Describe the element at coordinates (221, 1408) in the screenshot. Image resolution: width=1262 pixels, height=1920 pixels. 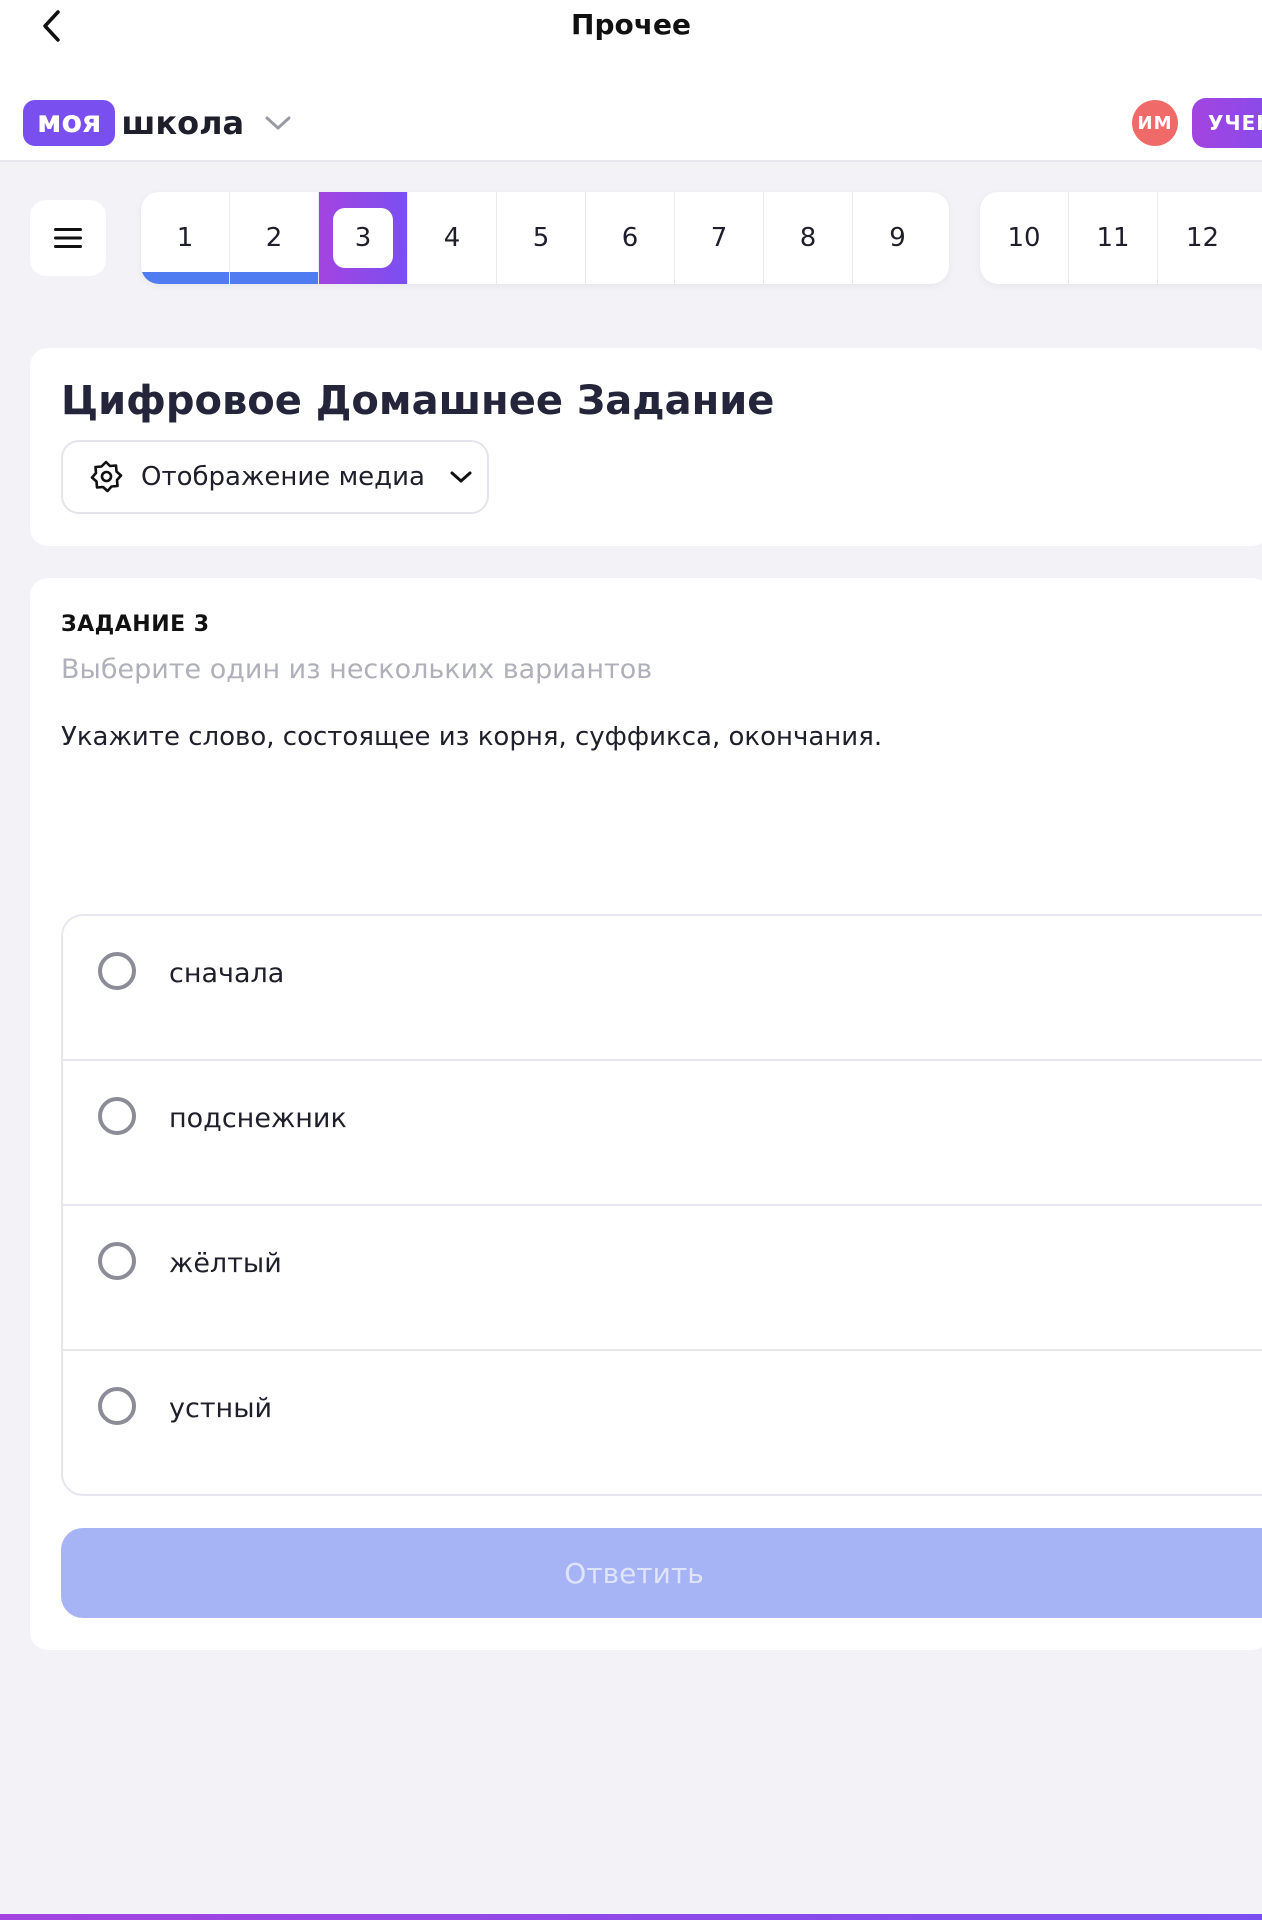
I see `answer-option-label: устный` at that location.